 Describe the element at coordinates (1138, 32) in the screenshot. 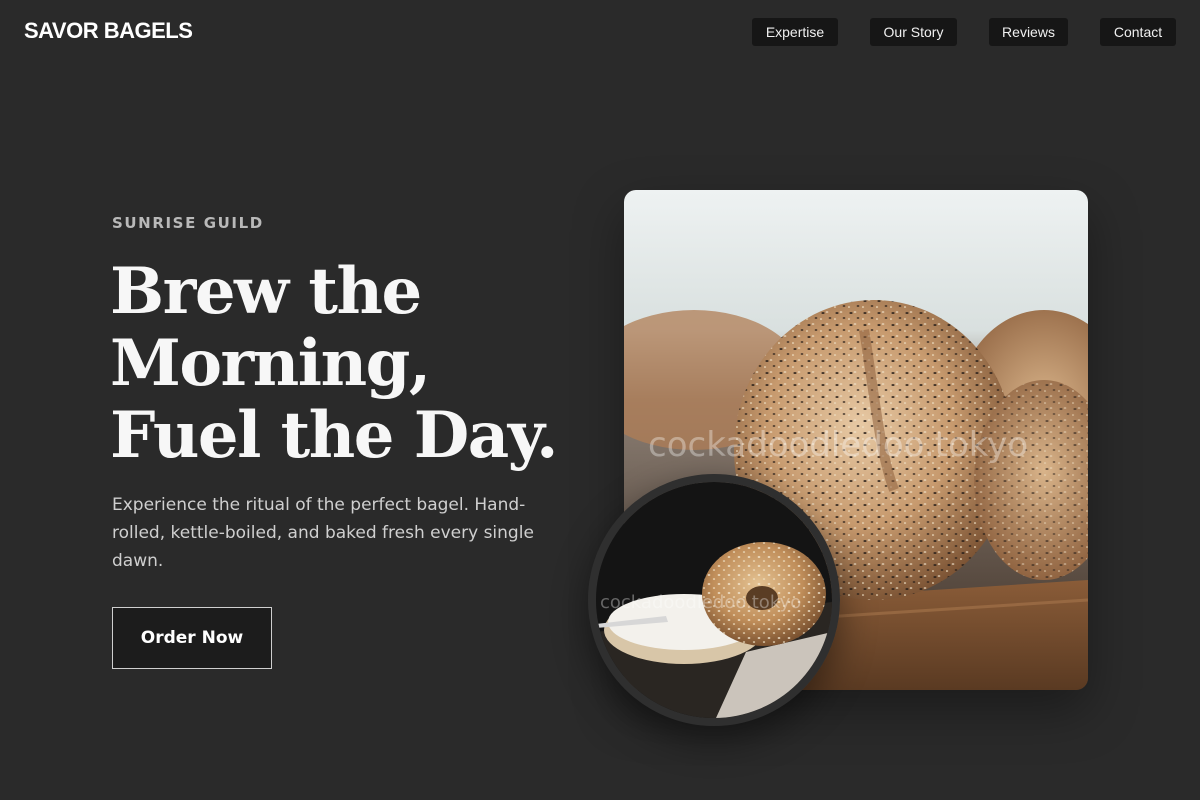

I see `nav-contact: Contact` at that location.